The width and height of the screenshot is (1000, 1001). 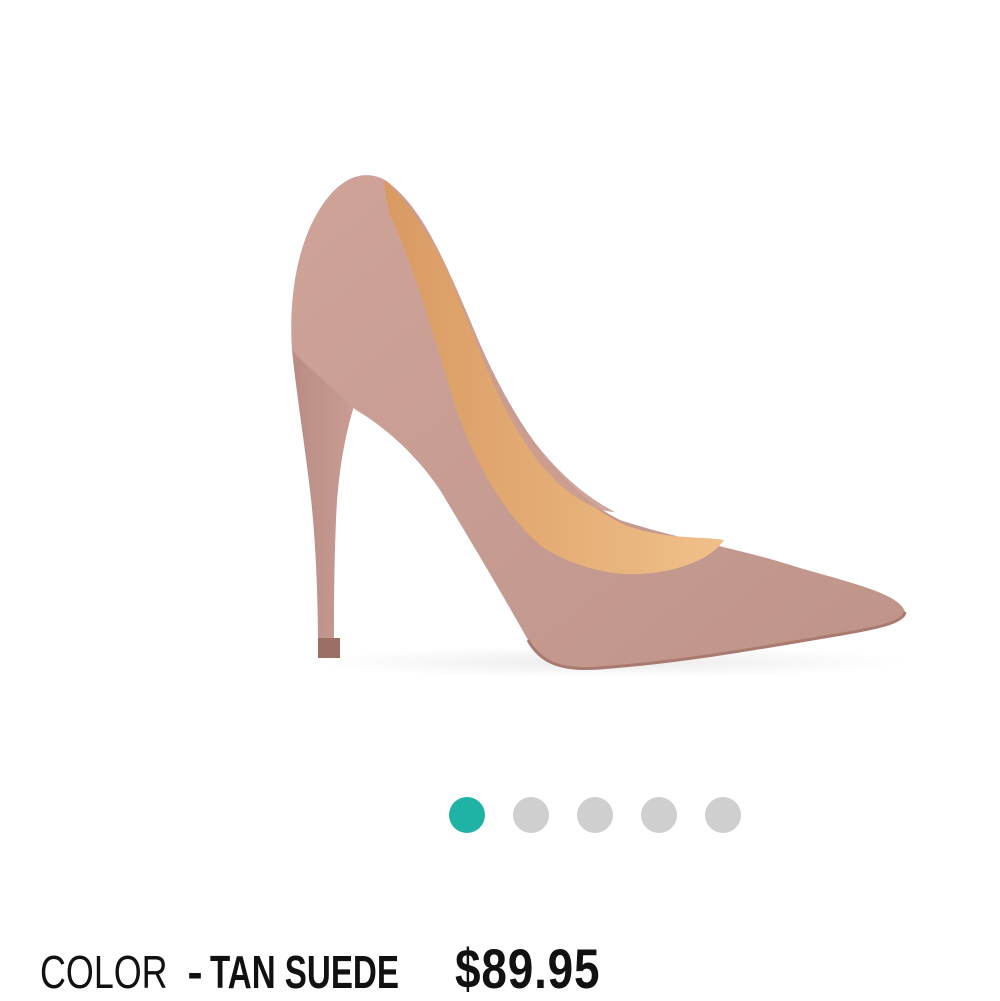 I want to click on heel-tip, so click(x=329, y=648).